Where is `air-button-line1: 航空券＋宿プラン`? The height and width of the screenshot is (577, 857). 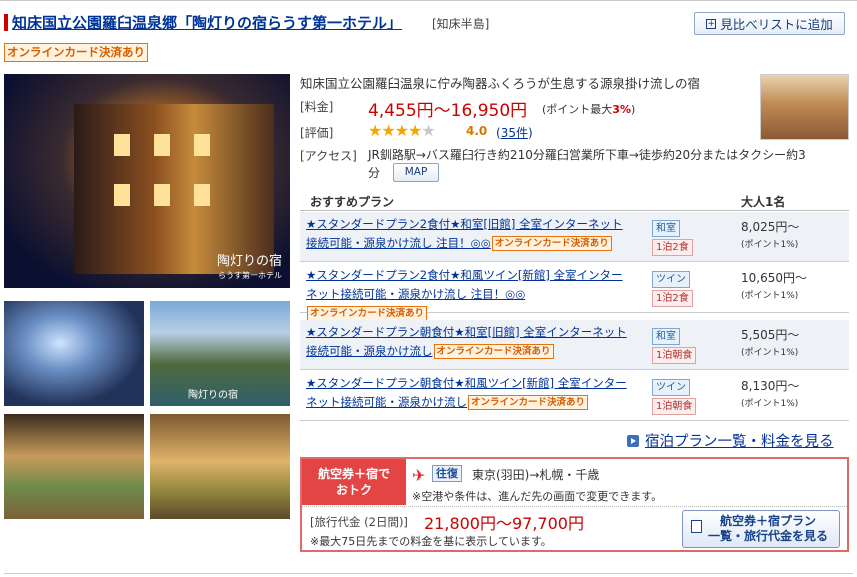
air-button-line1: 航空券＋宿プラン is located at coordinates (767, 521).